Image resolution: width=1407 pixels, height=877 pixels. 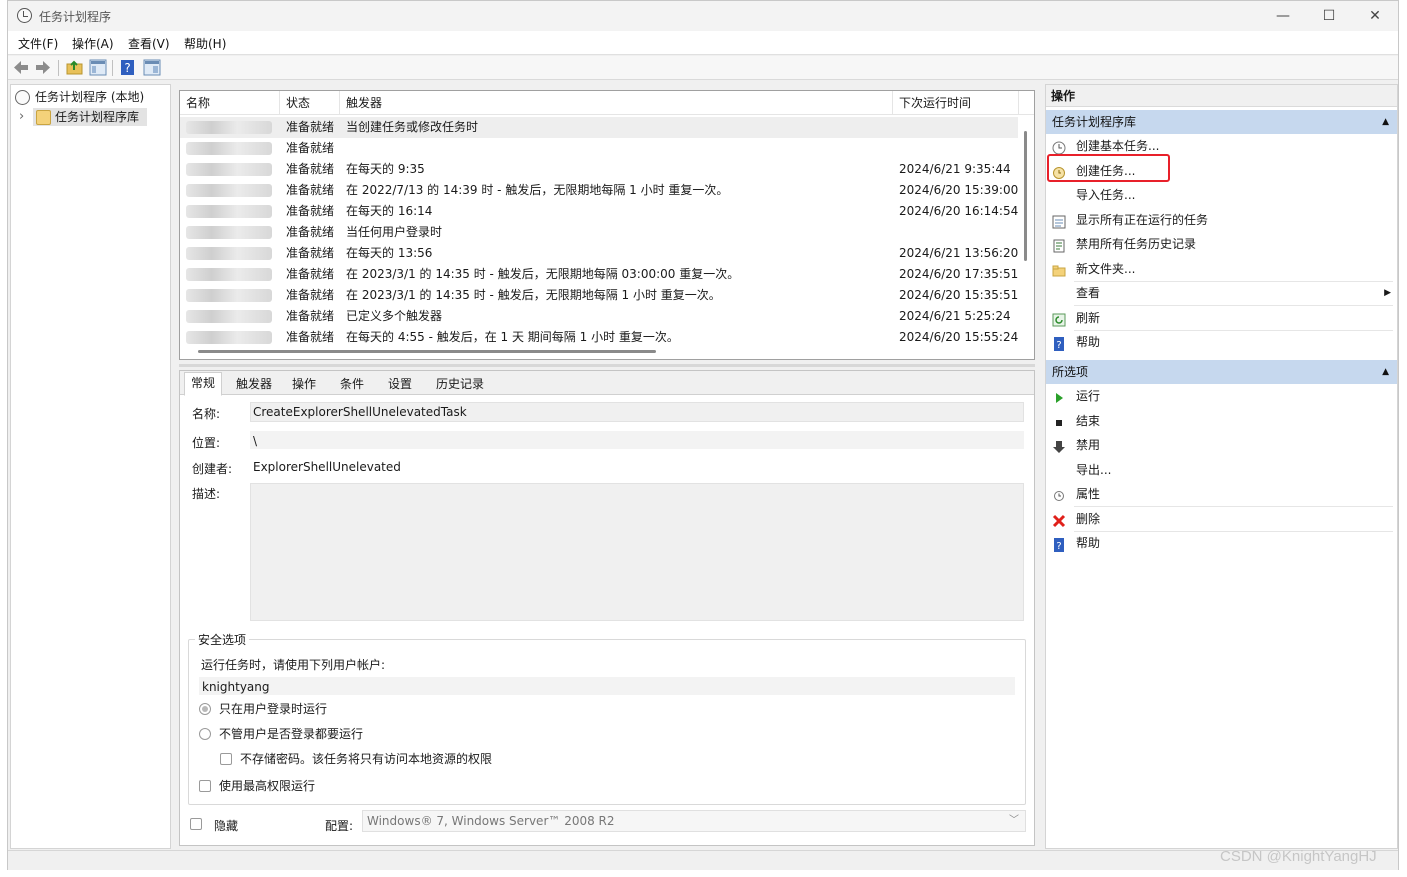 What do you see at coordinates (75, 67) in the screenshot?
I see `up-folder-icon` at bounding box center [75, 67].